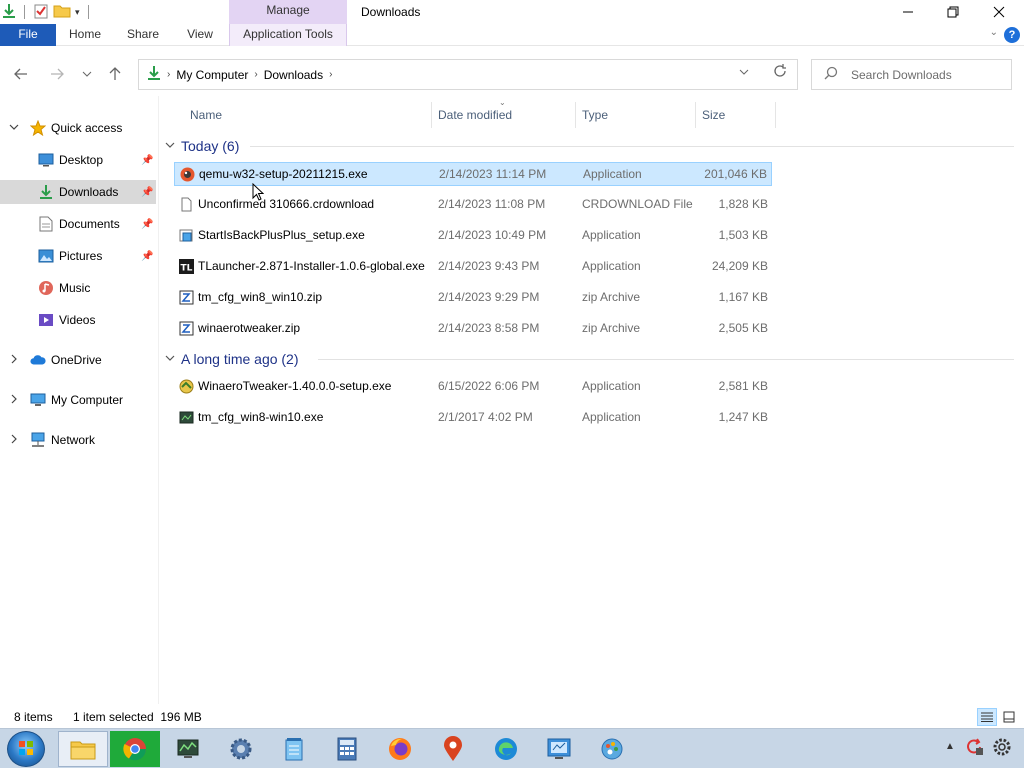 The width and height of the screenshot is (1024, 768). I want to click on file-date: 2/14/2023 8:58 PM, so click(489, 328).